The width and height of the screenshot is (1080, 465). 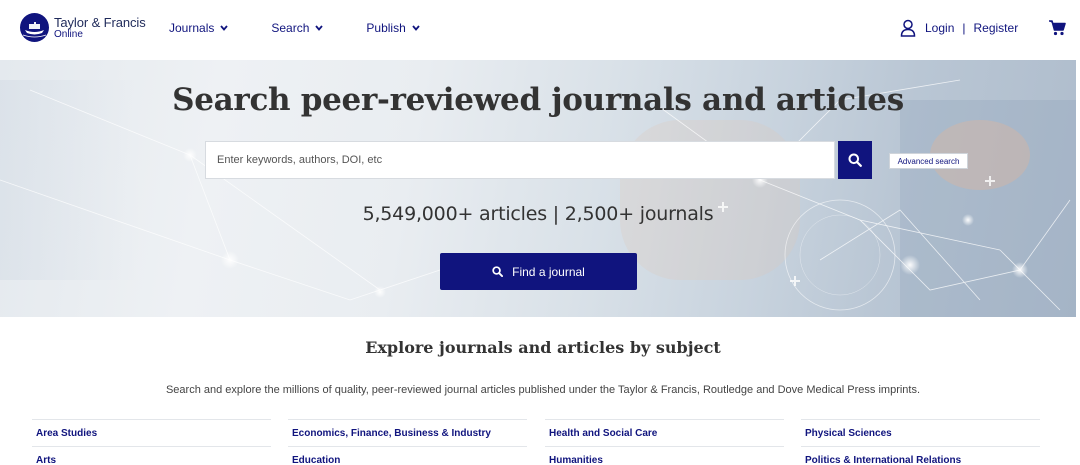 I want to click on register-link: Register, so click(x=996, y=28).